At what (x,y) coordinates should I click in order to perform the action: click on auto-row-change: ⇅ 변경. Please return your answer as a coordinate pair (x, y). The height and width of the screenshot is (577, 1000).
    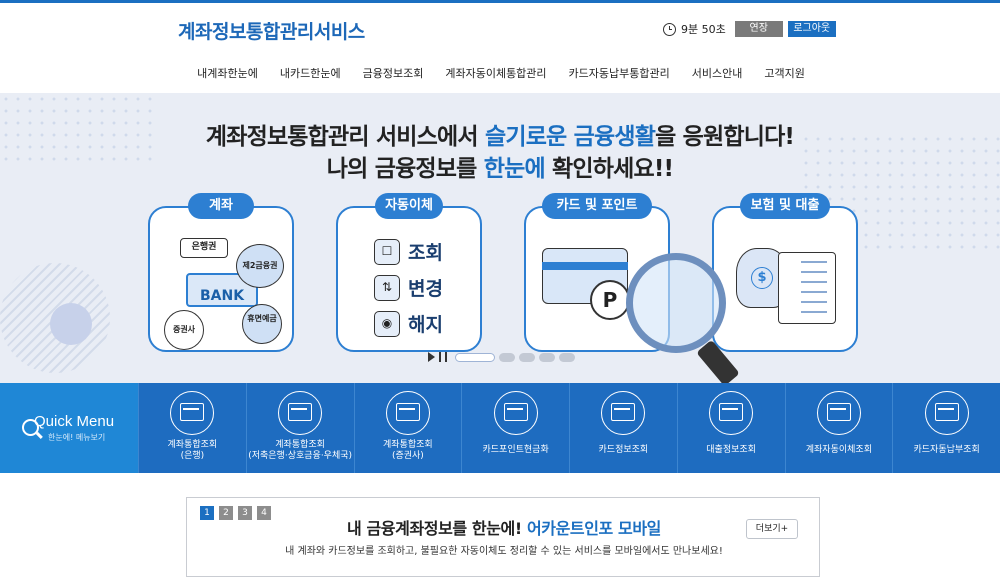
    Looking at the image, I should click on (408, 287).